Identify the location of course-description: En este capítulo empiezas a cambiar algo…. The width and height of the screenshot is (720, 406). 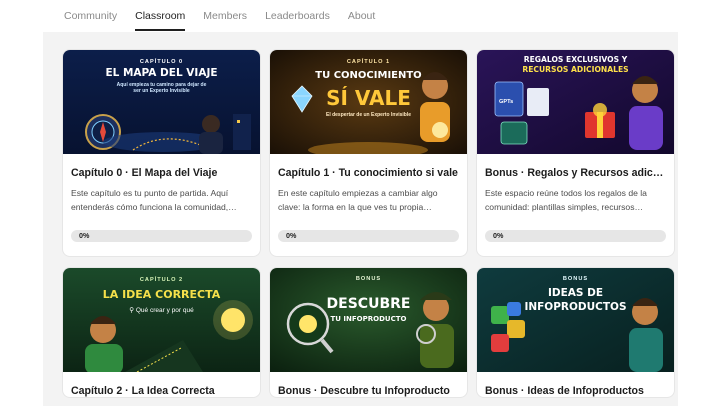
(358, 200).